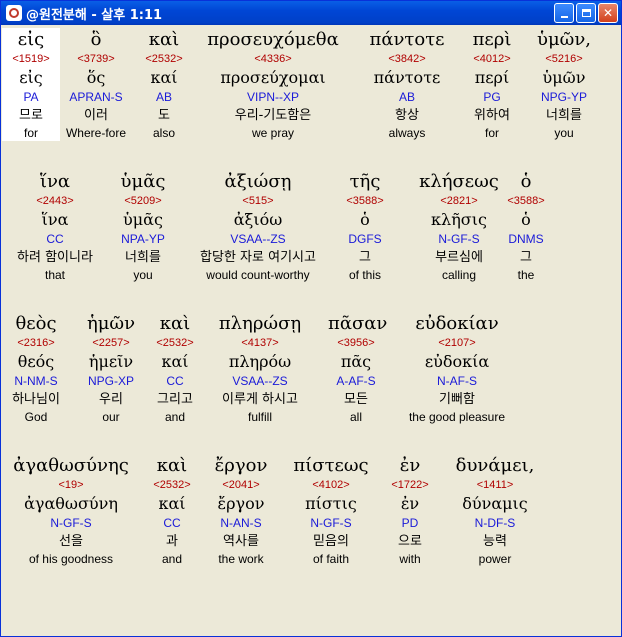 This screenshot has height=637, width=622. What do you see at coordinates (260, 343) in the screenshot?
I see `strong-number: <4137>` at bounding box center [260, 343].